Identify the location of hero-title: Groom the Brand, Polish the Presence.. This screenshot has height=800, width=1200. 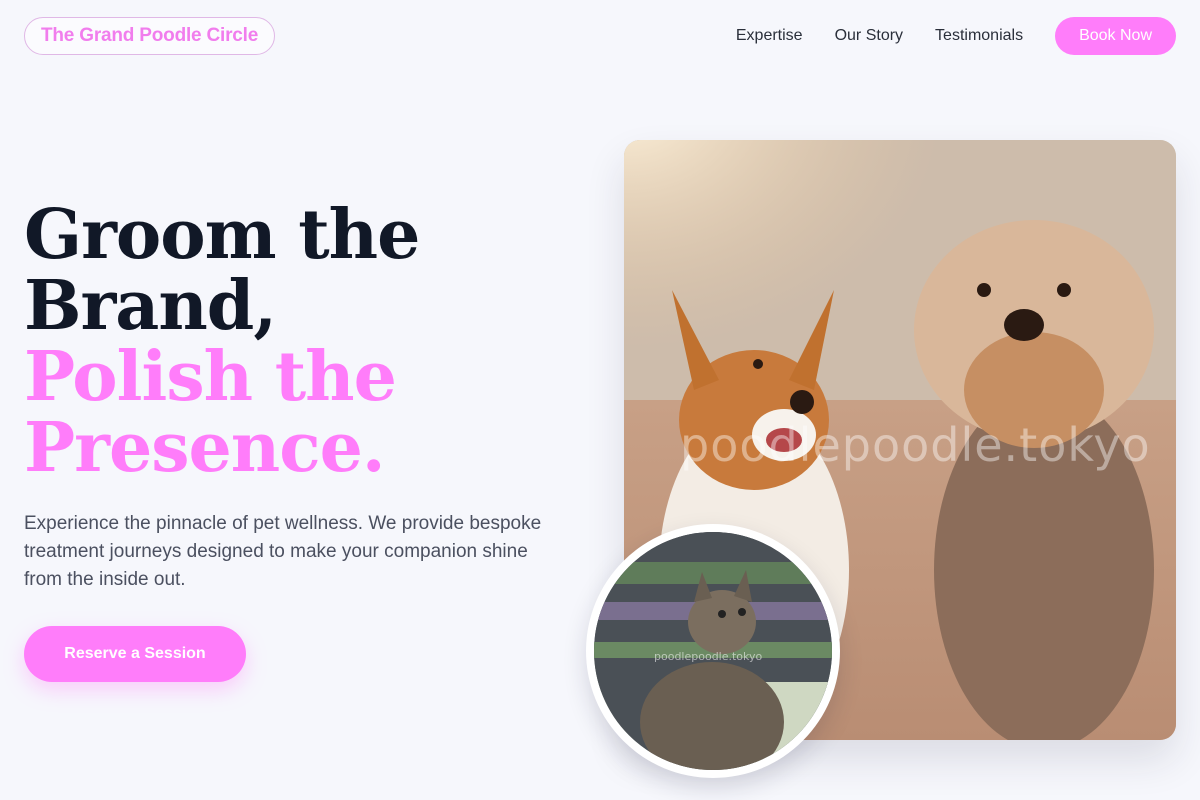
(222, 341).